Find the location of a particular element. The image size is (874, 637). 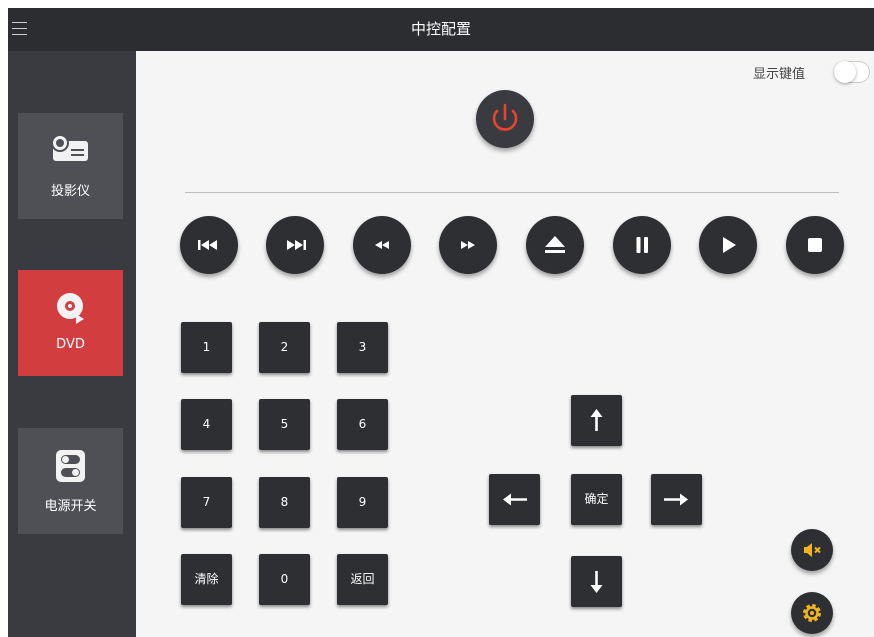

arrow-right-icon is located at coordinates (676, 499).